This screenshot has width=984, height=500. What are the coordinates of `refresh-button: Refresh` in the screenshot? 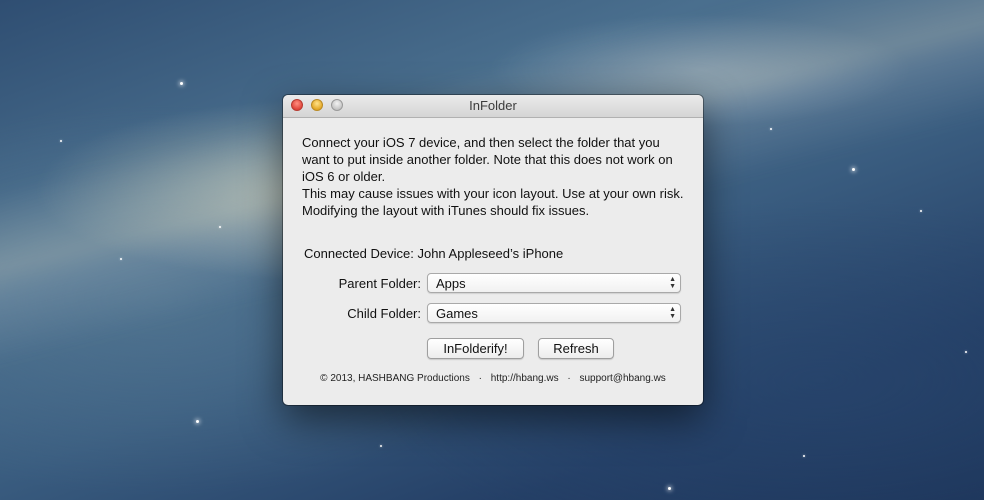 It's located at (576, 348).